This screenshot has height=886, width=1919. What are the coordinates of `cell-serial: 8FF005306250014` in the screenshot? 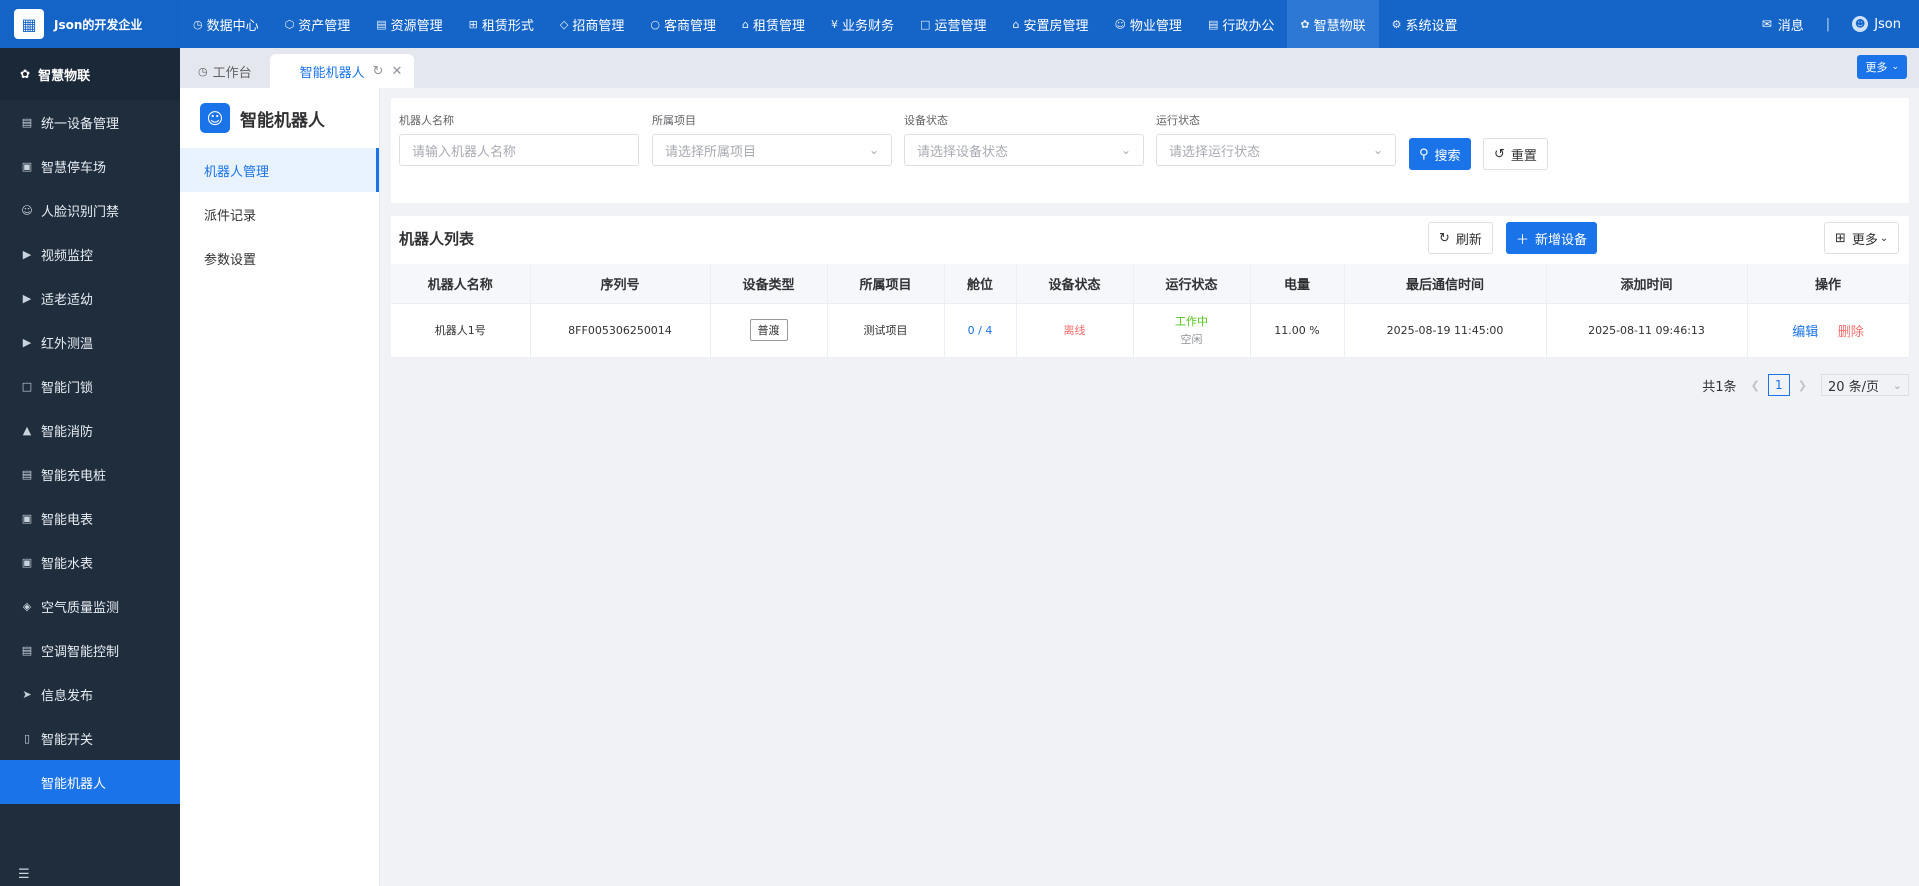 It's located at (620, 330).